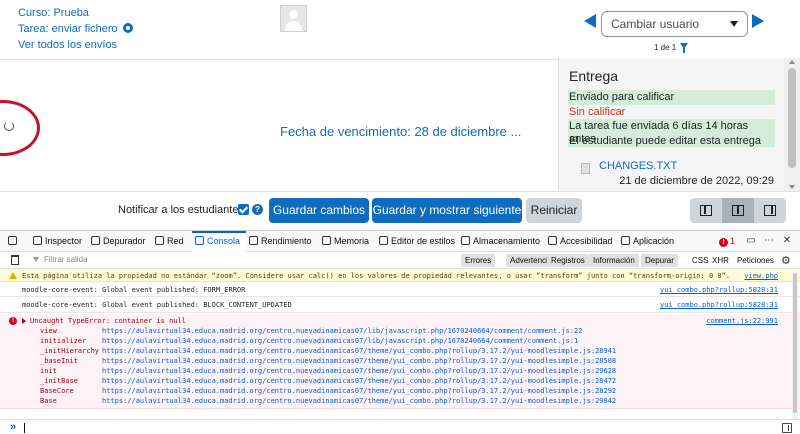  Describe the element at coordinates (659, 260) in the screenshot. I see `filter-debug-toggle: Depurar` at that location.